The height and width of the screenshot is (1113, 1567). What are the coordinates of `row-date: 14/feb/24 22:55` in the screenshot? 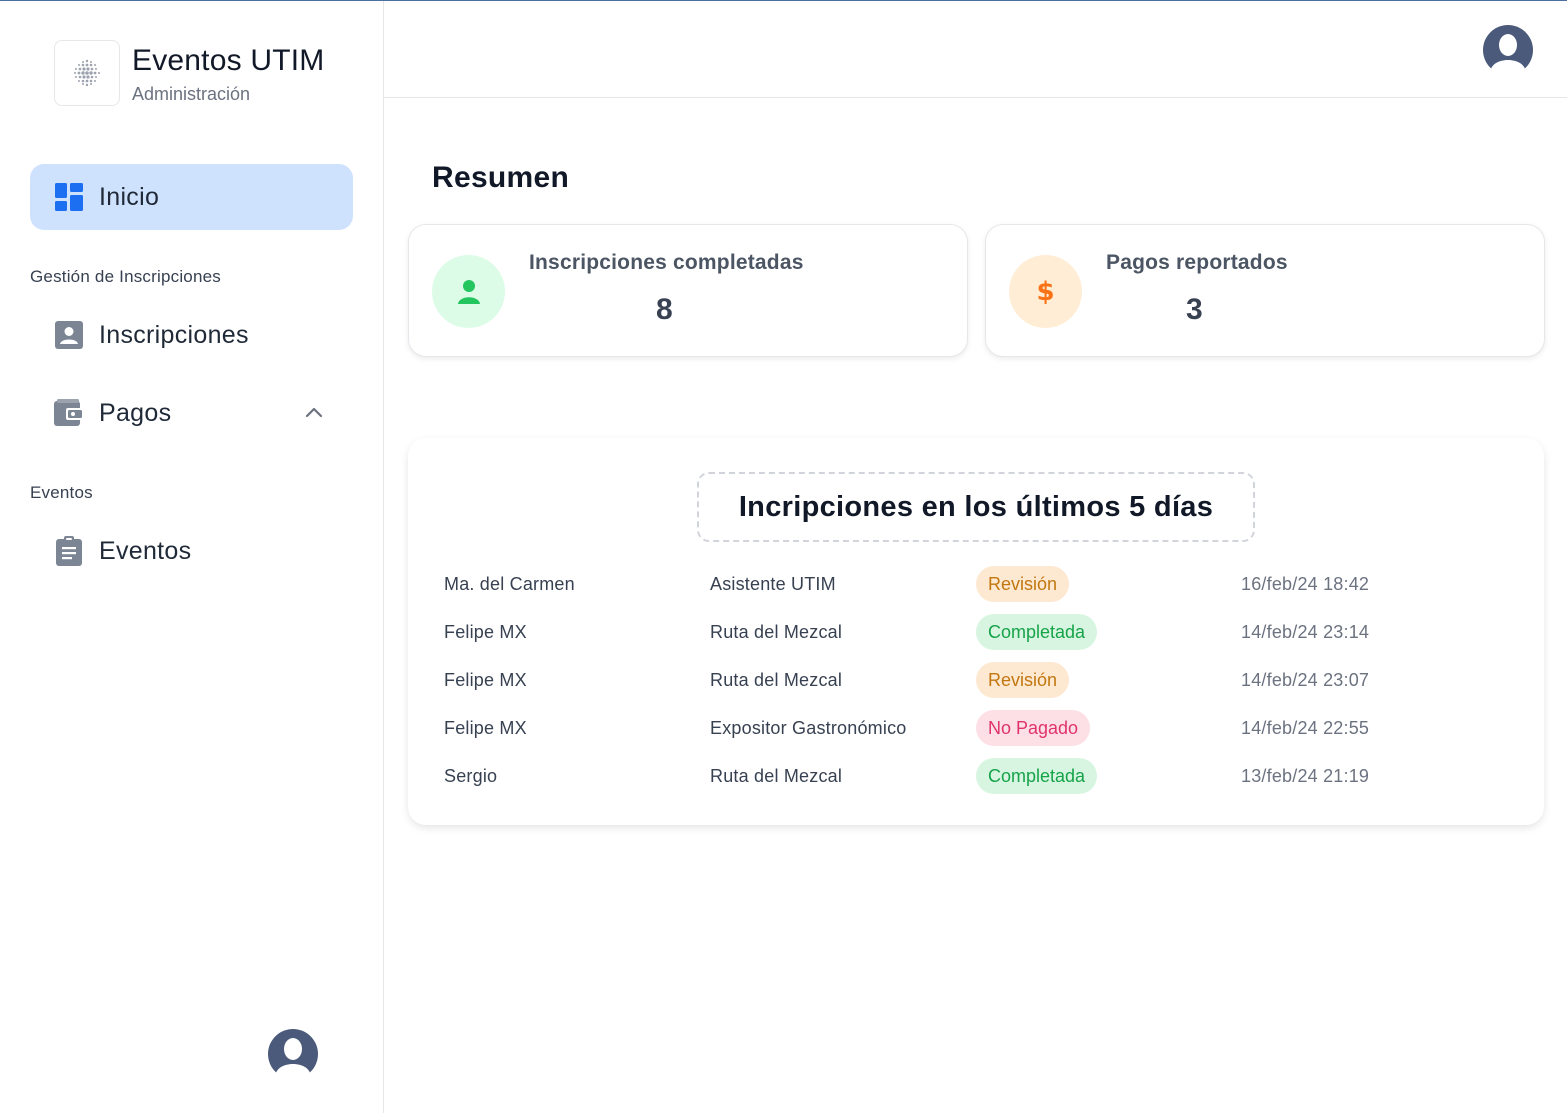 It's located at (1305, 728).